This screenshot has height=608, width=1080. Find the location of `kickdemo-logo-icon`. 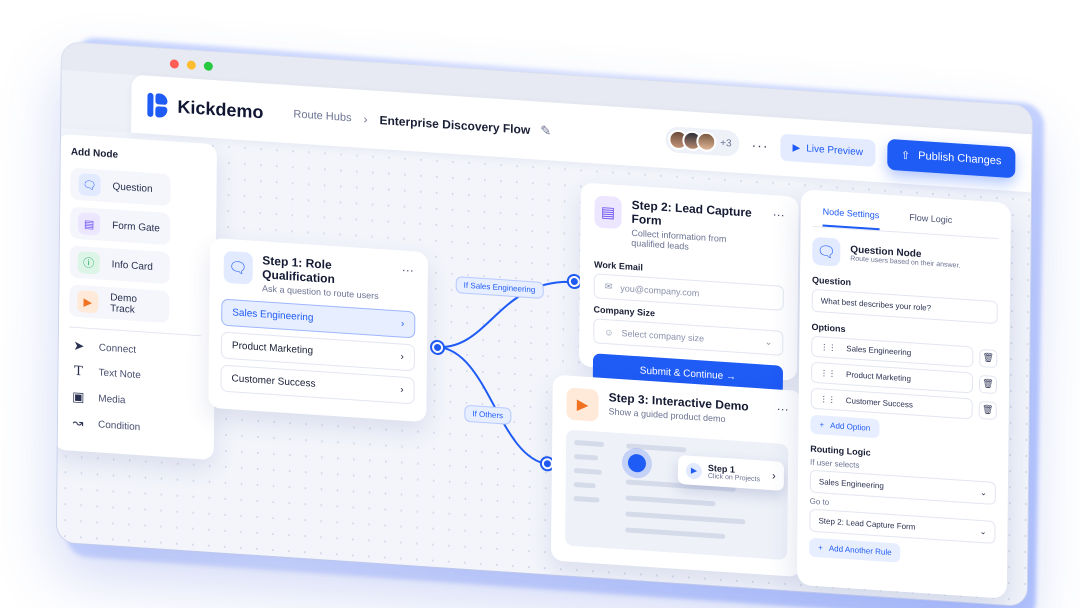

kickdemo-logo-icon is located at coordinates (158, 105).